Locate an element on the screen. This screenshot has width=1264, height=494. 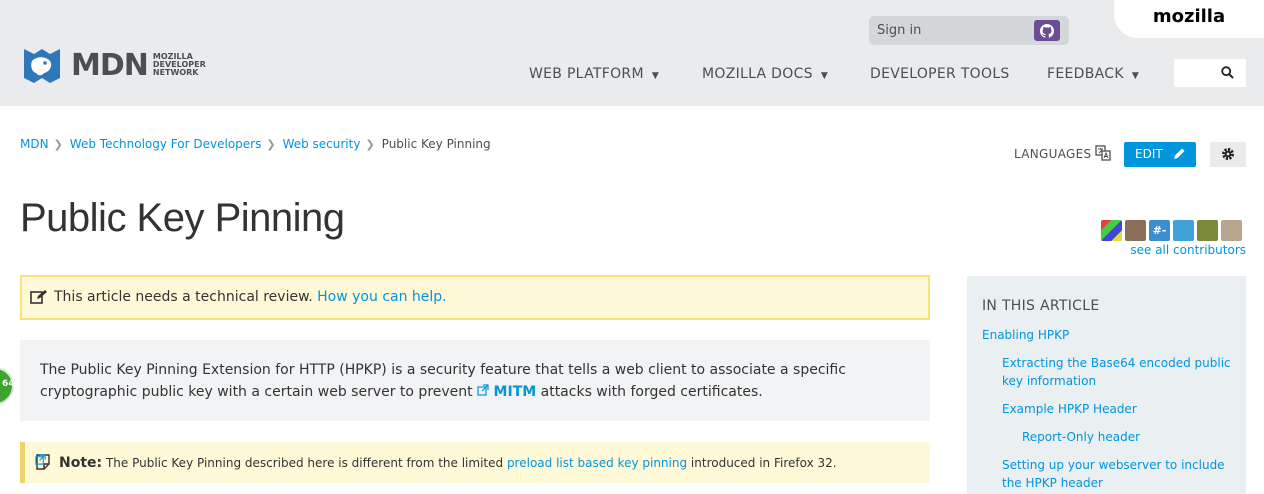
logo-subtitle: MOZILLA DEVELOPER NETWORK is located at coordinates (179, 64).